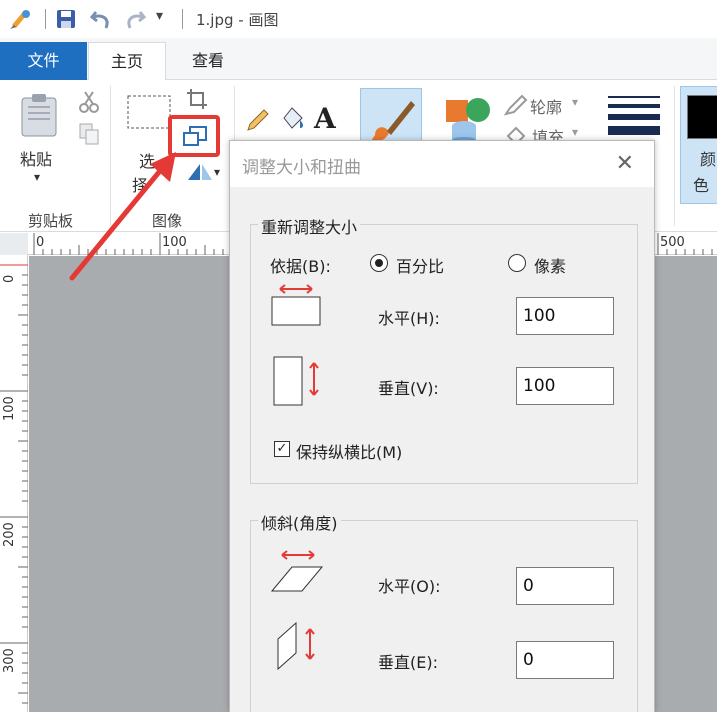 Image resolution: width=717 pixels, height=712 pixels. Describe the element at coordinates (135, 21) in the screenshot. I see `redo-icon` at that location.